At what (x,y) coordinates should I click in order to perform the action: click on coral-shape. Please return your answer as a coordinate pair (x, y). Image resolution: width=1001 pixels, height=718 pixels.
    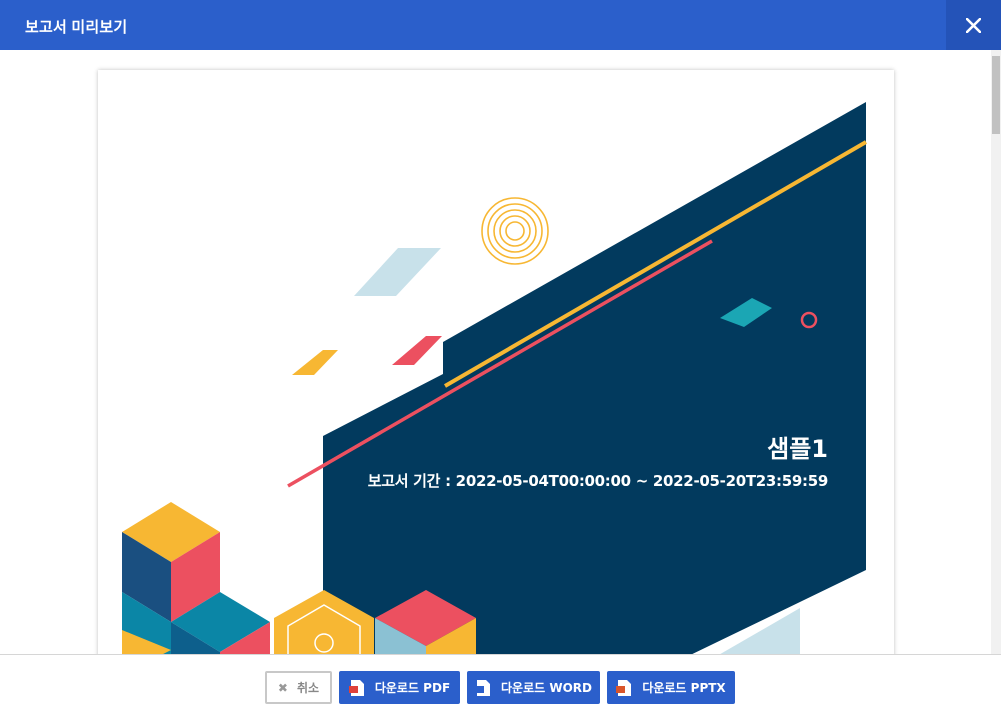
    Looking at the image, I should click on (417, 350).